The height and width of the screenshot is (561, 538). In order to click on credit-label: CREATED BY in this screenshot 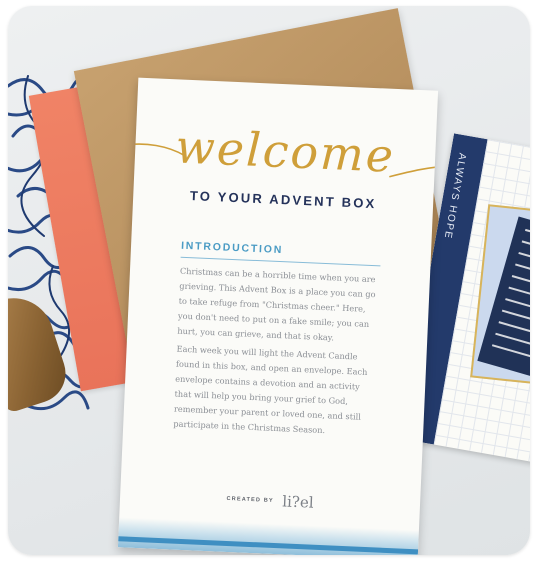, I will do `click(250, 499)`.